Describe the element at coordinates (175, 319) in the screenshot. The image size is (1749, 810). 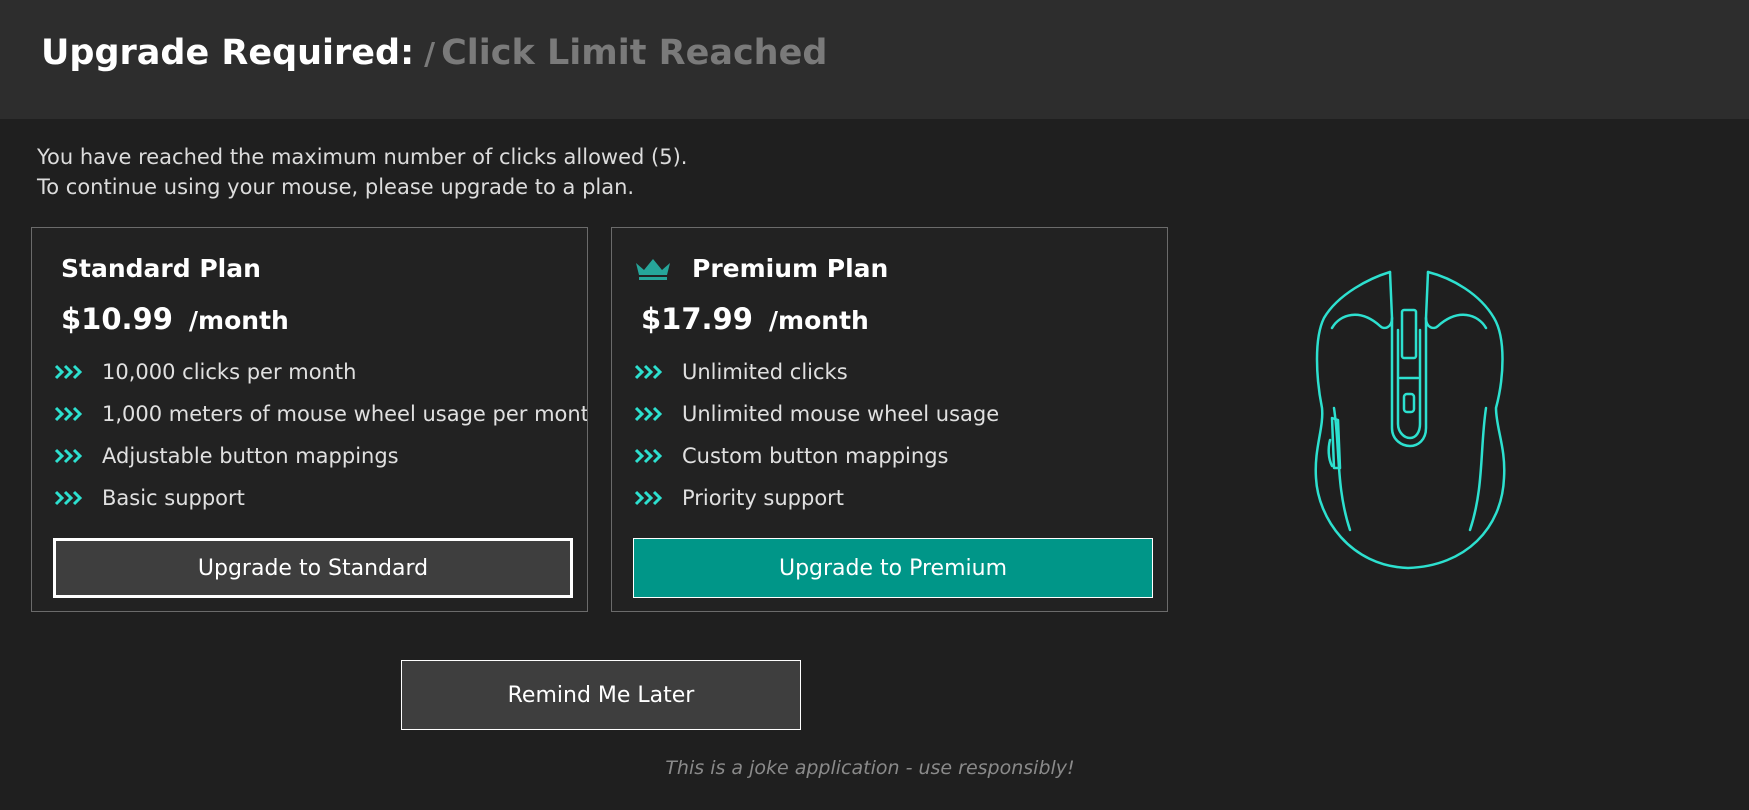
I see `price-row: $10.99/month` at that location.